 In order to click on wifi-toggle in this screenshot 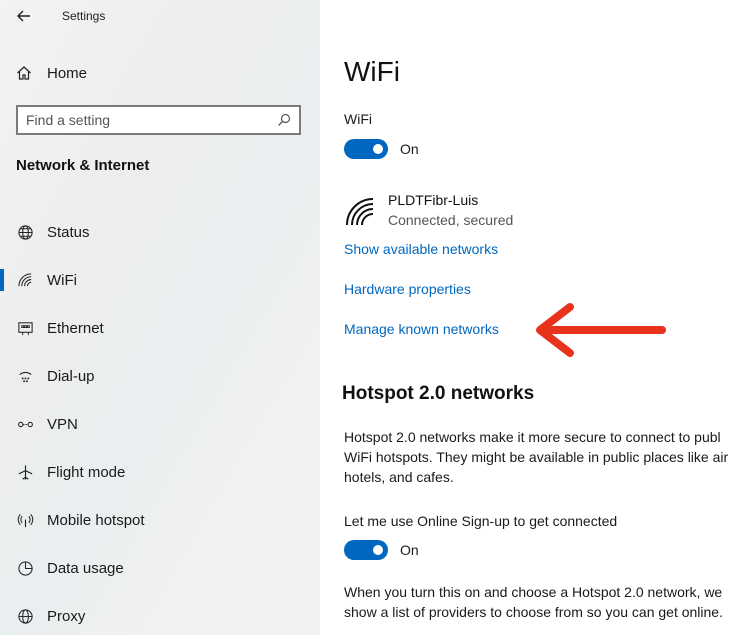, I will do `click(366, 149)`.